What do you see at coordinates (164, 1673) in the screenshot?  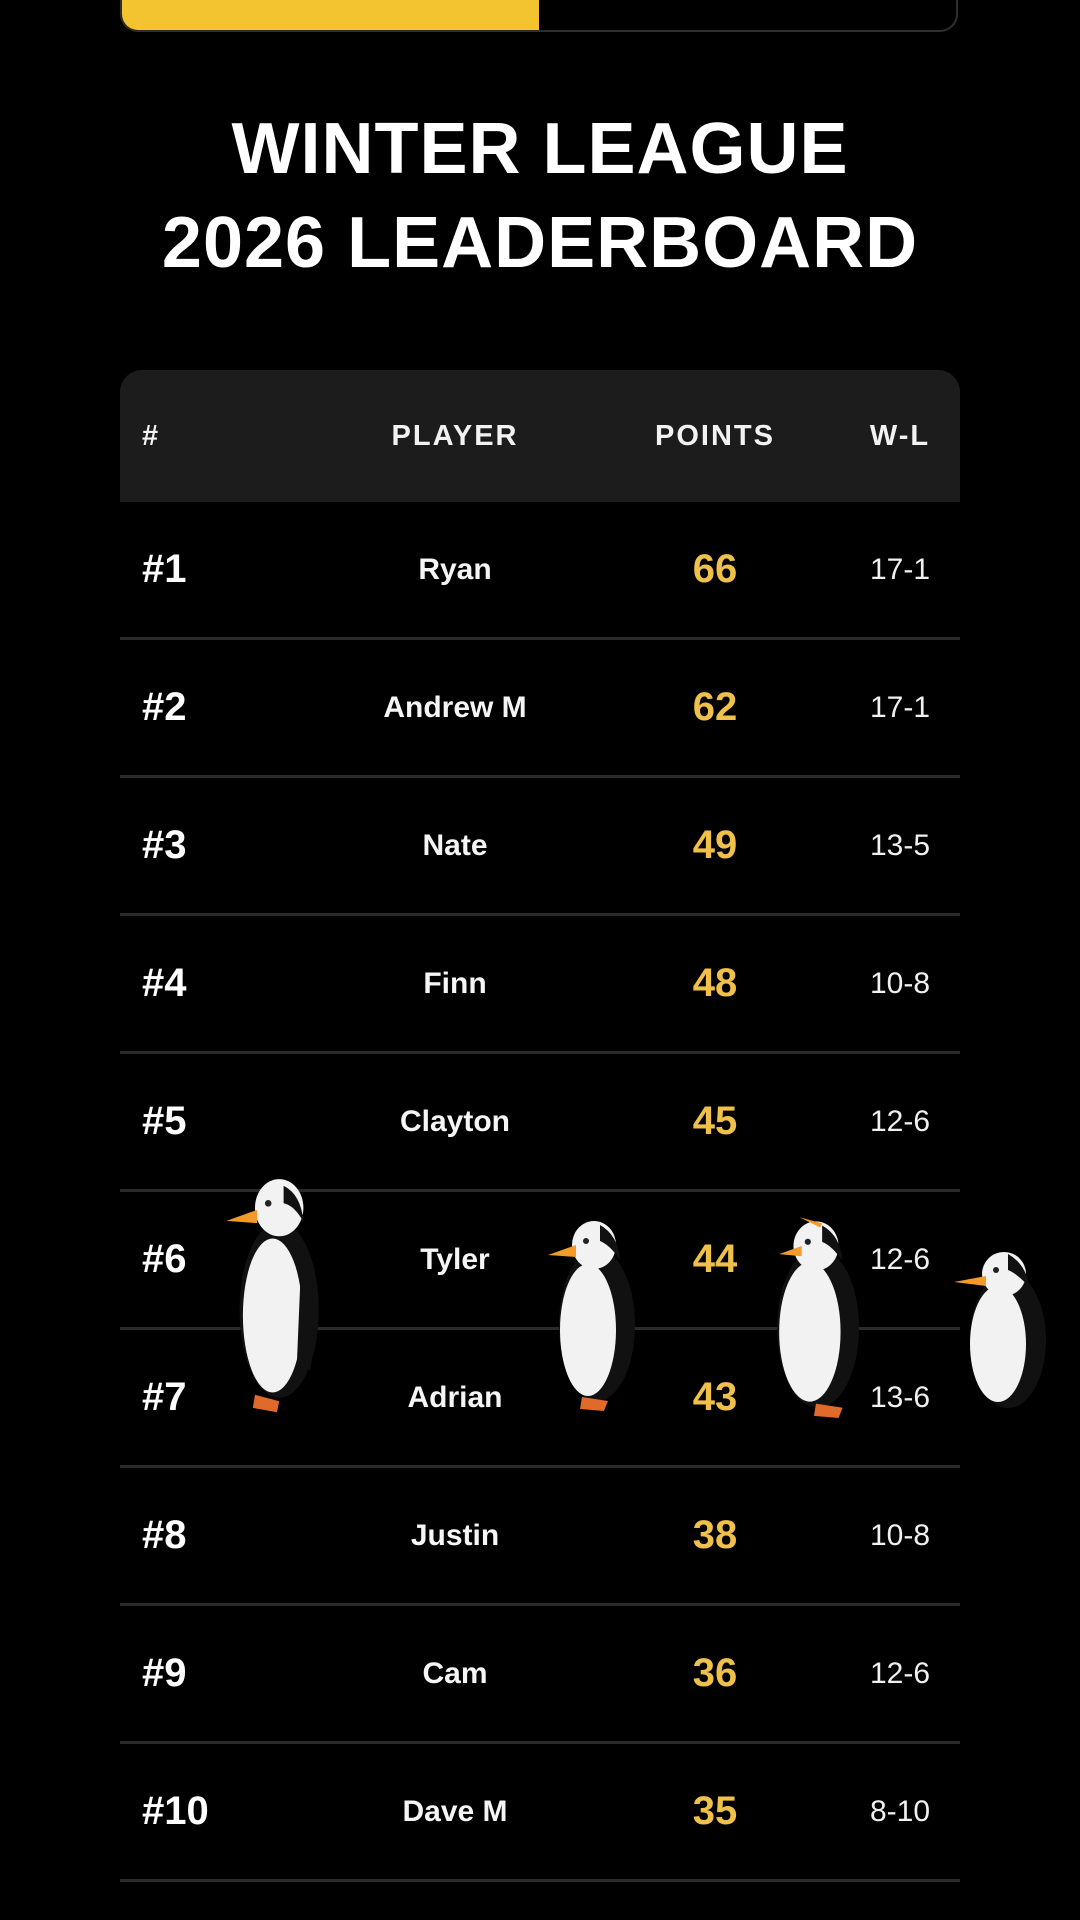 I see `rank-cell: #9` at bounding box center [164, 1673].